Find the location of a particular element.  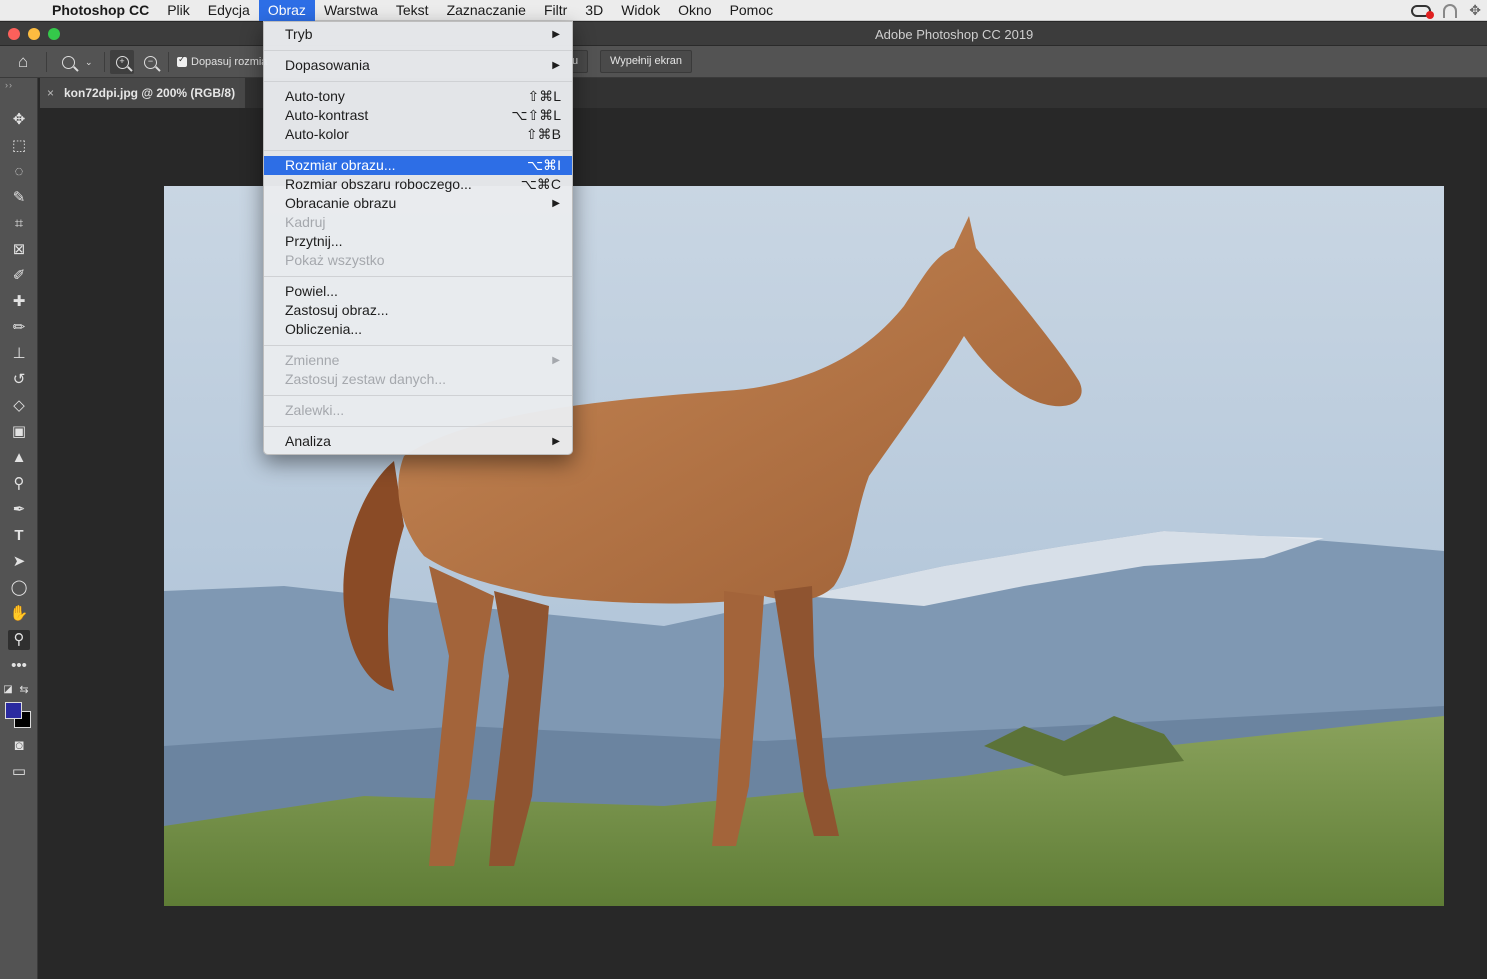

eyedropper-icon: ✐ is located at coordinates (19, 276).